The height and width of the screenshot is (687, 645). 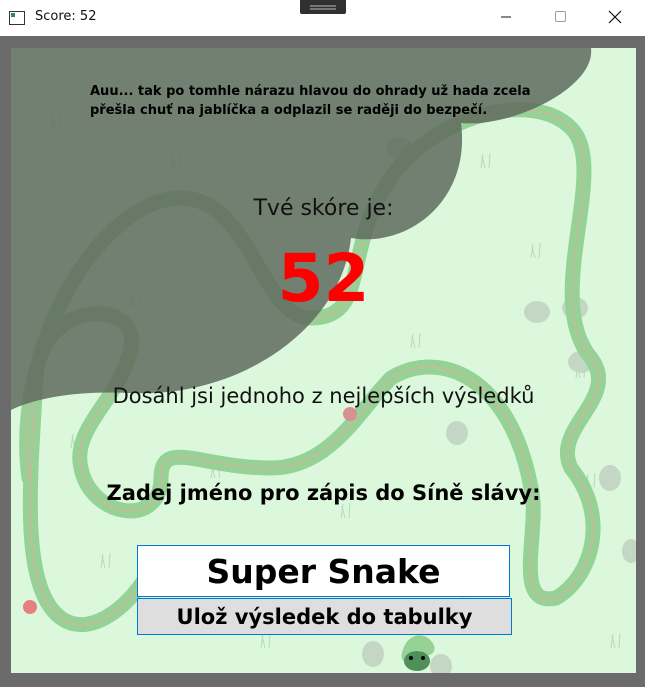 I want to click on window-title: Score: 52, so click(x=66, y=16).